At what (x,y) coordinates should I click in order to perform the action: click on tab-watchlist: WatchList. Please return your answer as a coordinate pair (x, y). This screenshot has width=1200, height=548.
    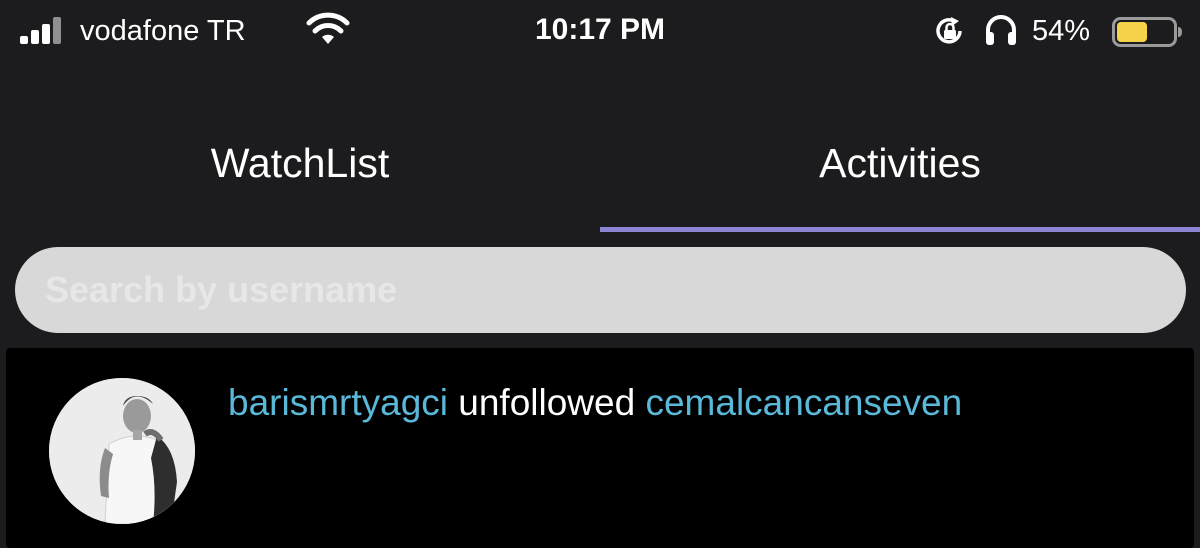
    Looking at the image, I should click on (300, 166).